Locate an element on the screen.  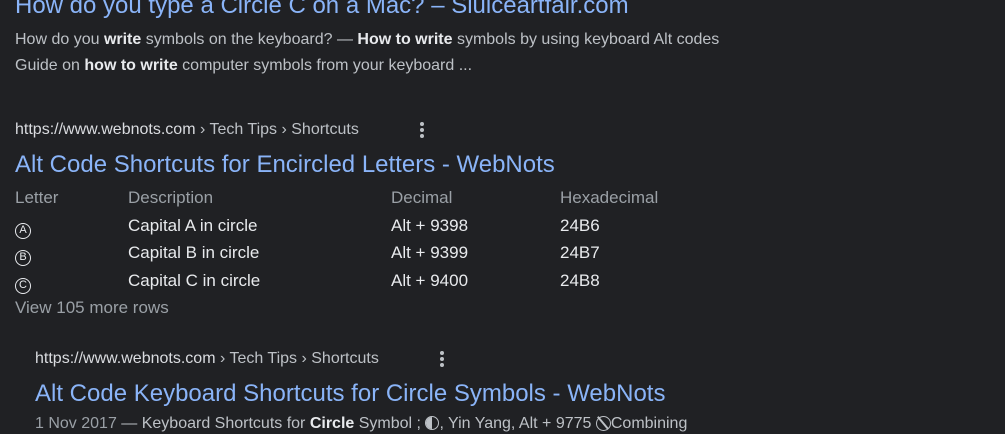
table-cell-description: Capital B in circle is located at coordinates (194, 252).